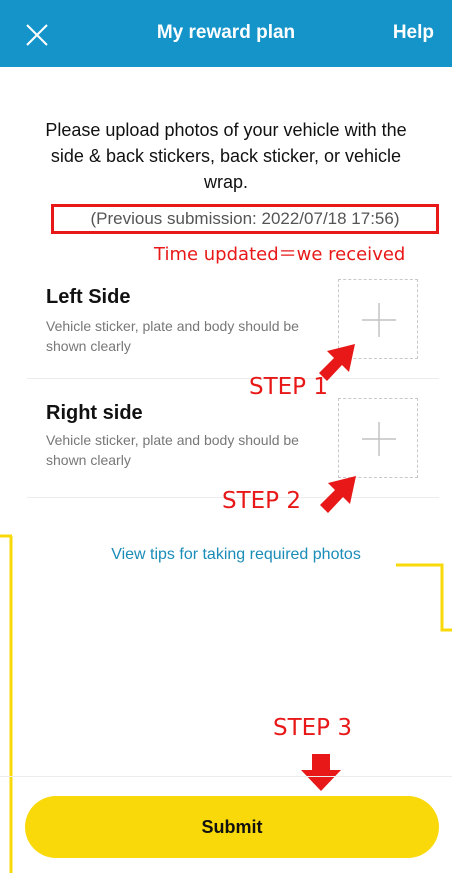  Describe the element at coordinates (337, 362) in the screenshot. I see `step-1-arrow-icon` at that location.